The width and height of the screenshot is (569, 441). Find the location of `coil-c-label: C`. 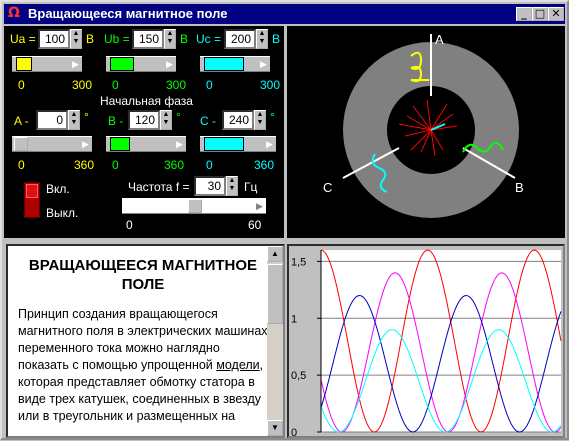

coil-c-label: C is located at coordinates (327, 187).